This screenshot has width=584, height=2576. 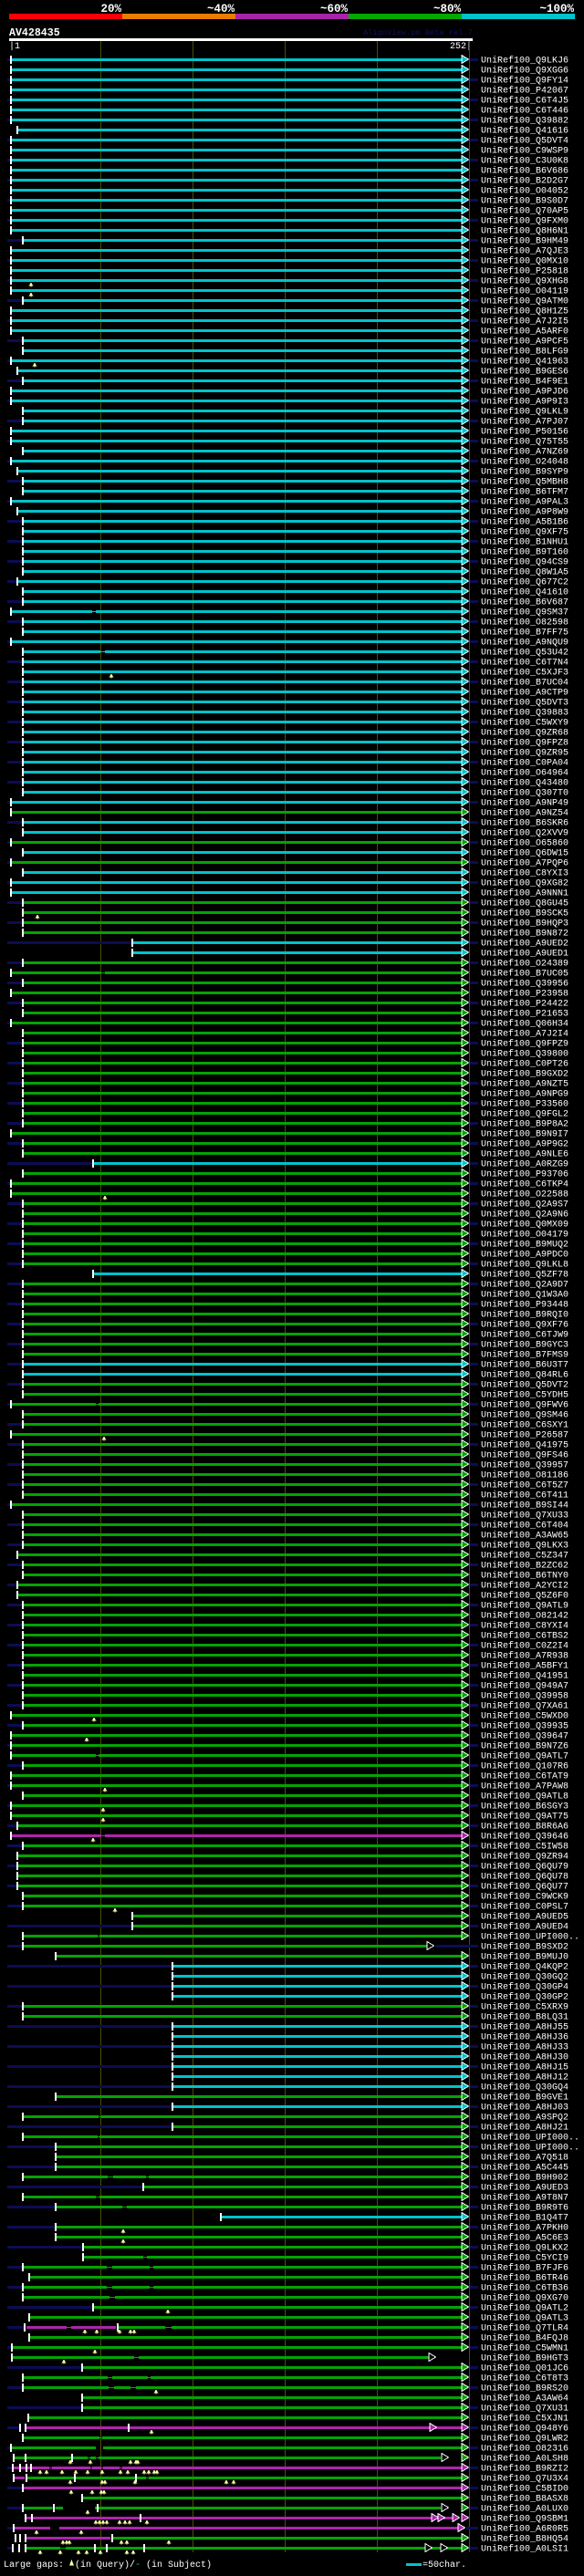 I want to click on svg-text: UniRef100_C6T5Z7, so click(x=524, y=1485).